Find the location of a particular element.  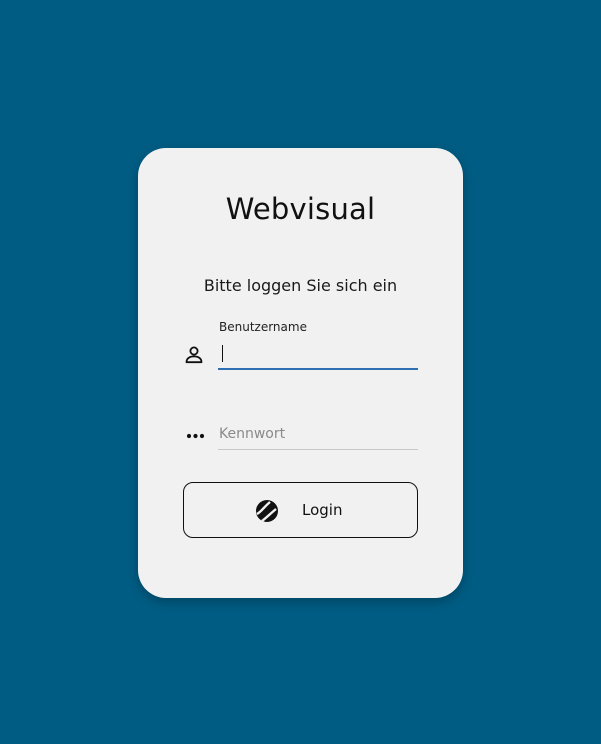

app-title: Webvisual is located at coordinates (300, 209).